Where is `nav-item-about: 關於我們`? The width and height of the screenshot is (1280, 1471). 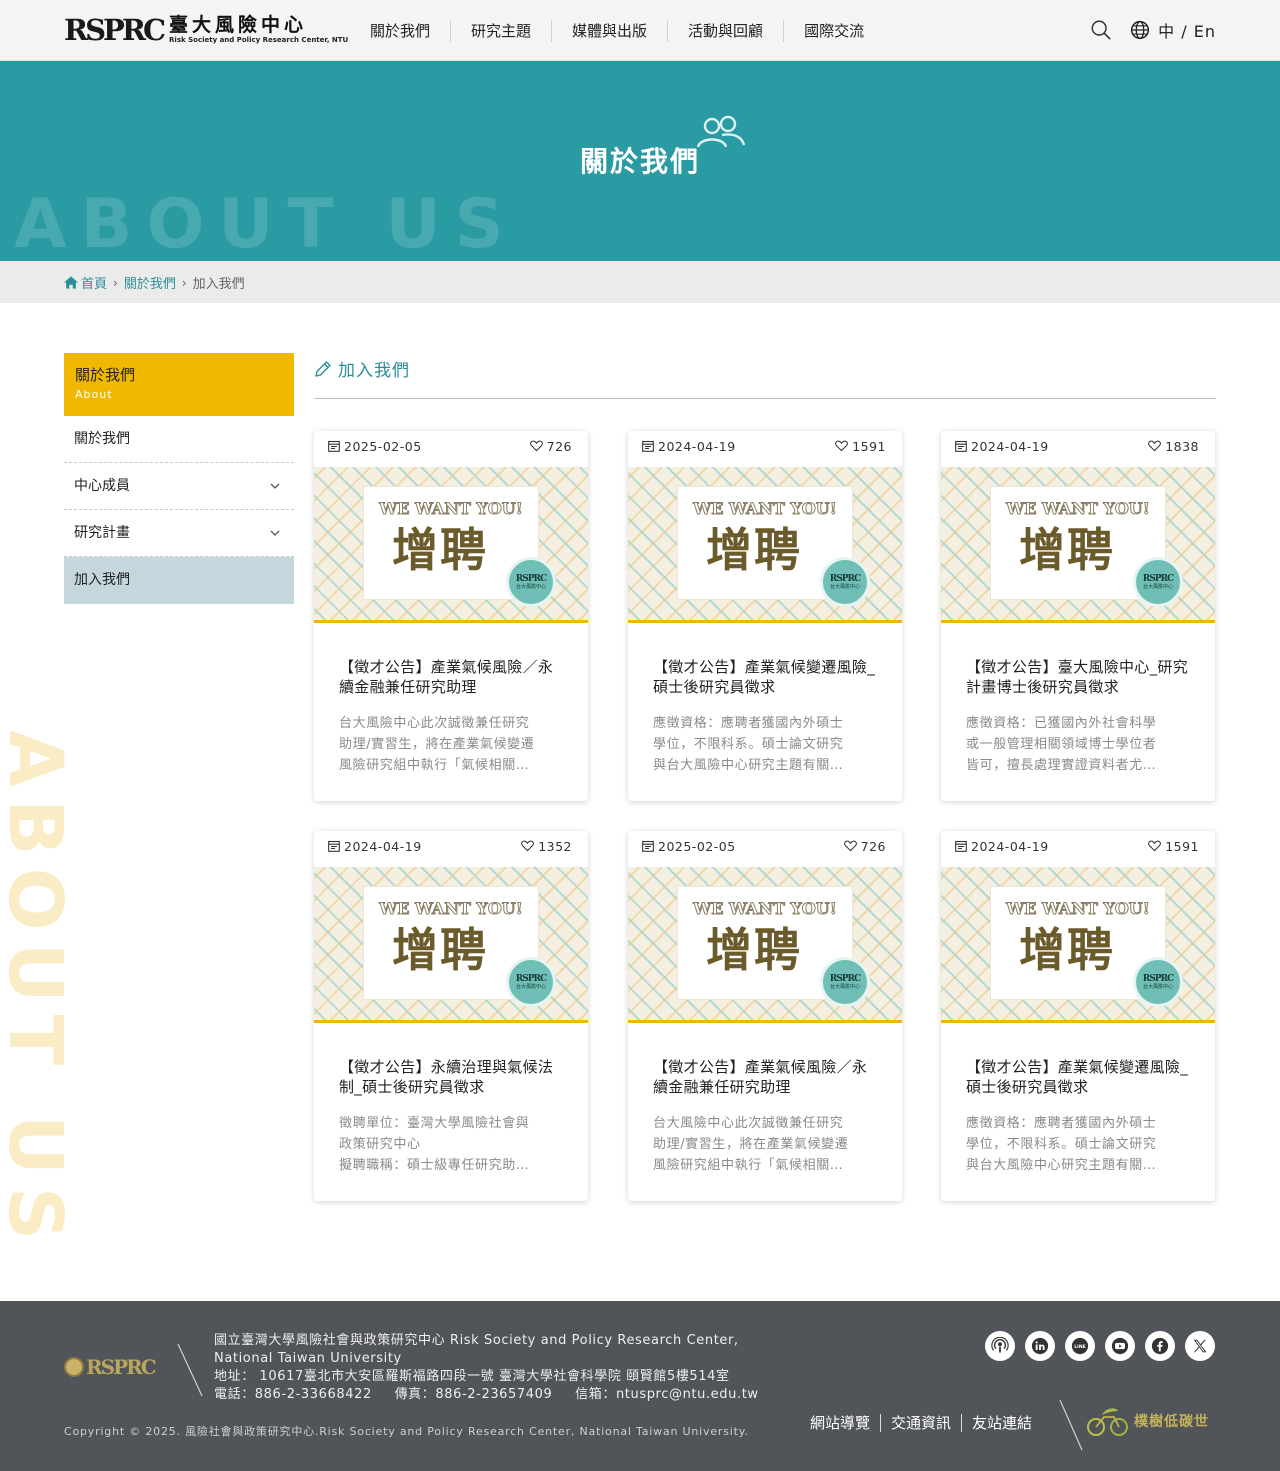 nav-item-about: 關於我們 is located at coordinates (400, 31).